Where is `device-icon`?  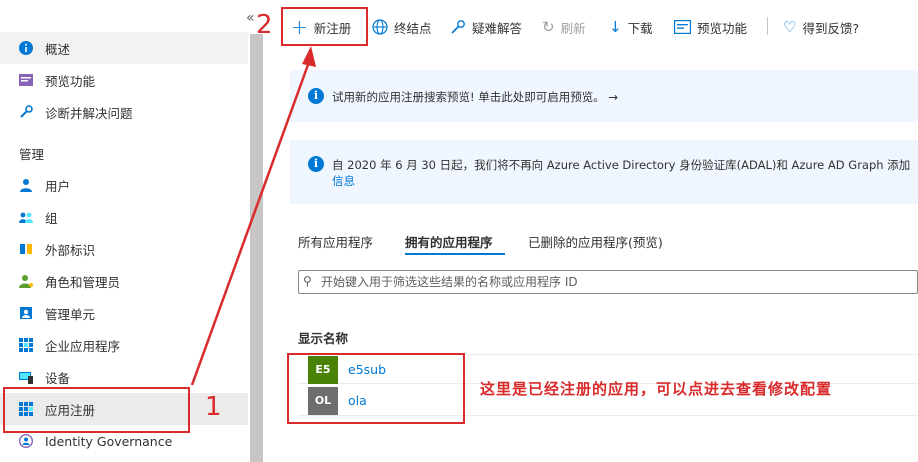
device-icon is located at coordinates (26, 378).